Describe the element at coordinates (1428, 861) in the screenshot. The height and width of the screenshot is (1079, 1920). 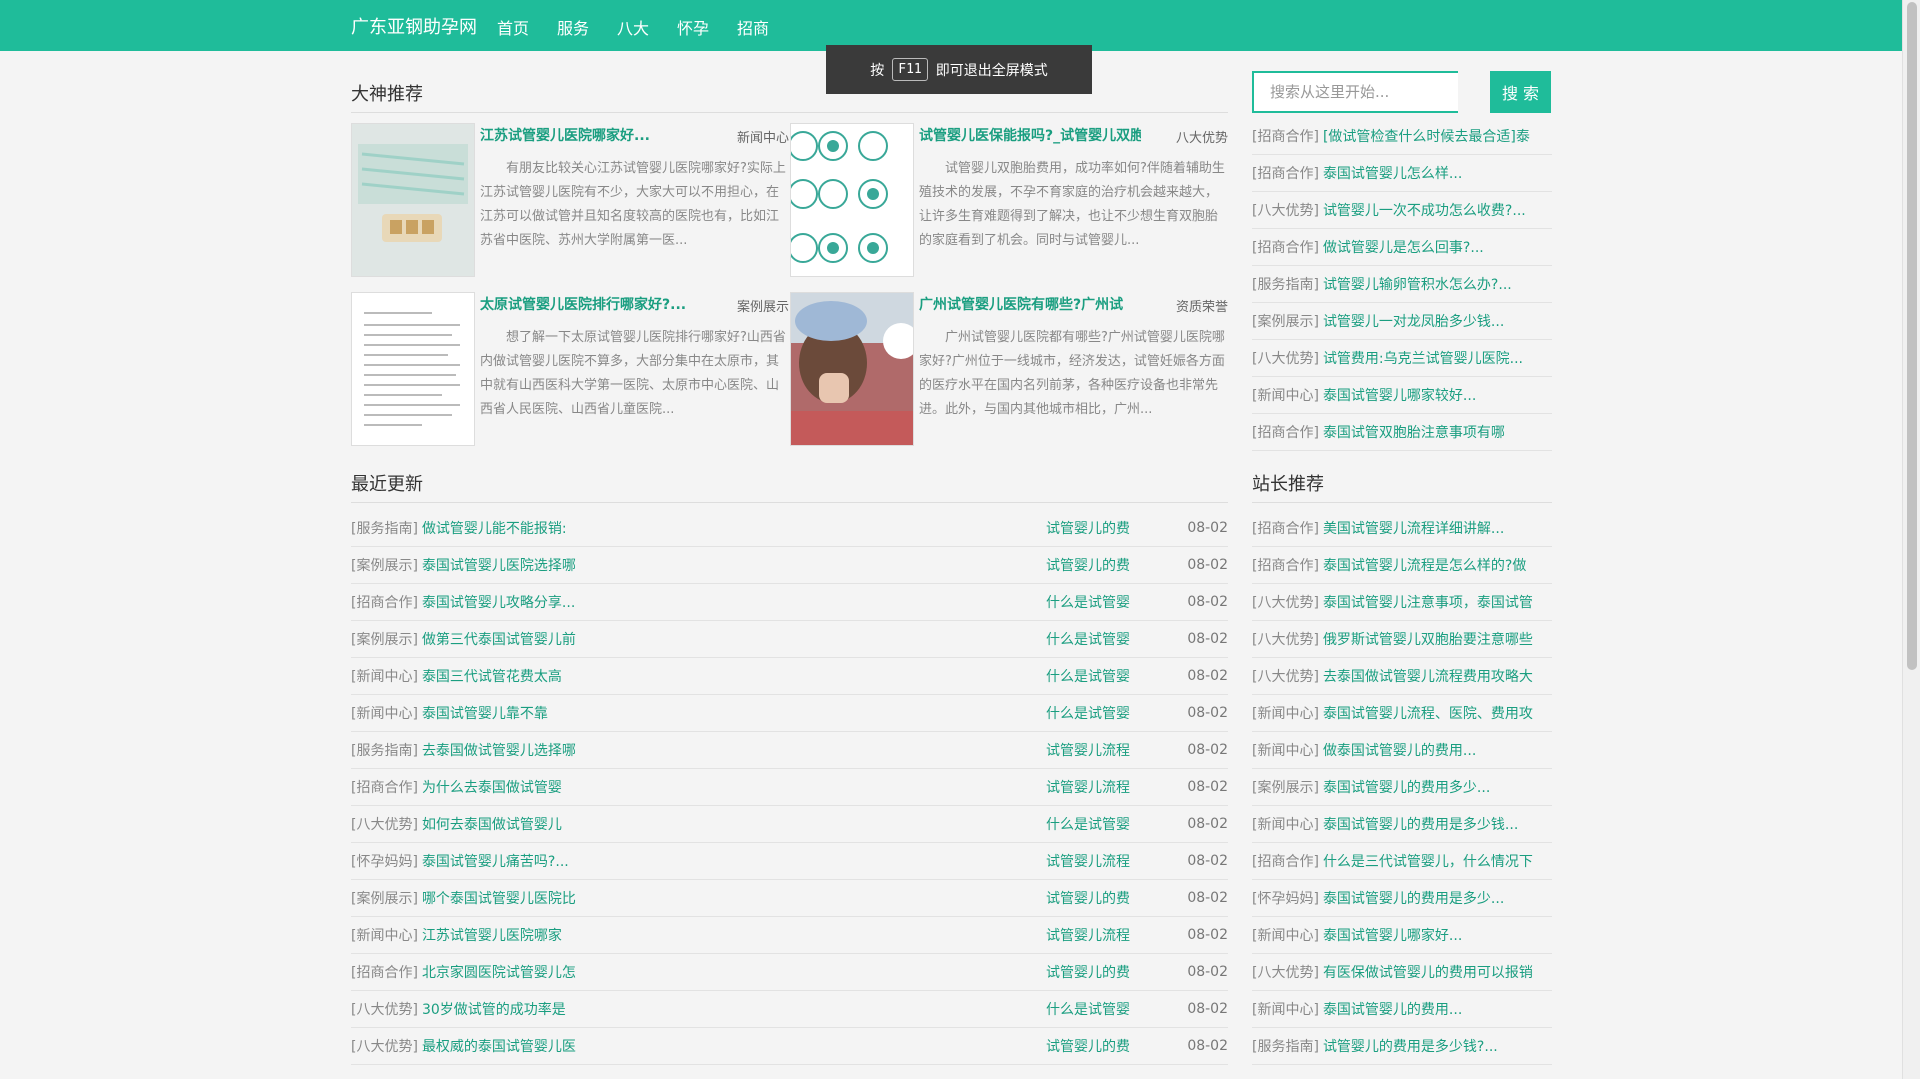
I see `row-title: 什么是三代试管婴儿，什么情况下` at that location.